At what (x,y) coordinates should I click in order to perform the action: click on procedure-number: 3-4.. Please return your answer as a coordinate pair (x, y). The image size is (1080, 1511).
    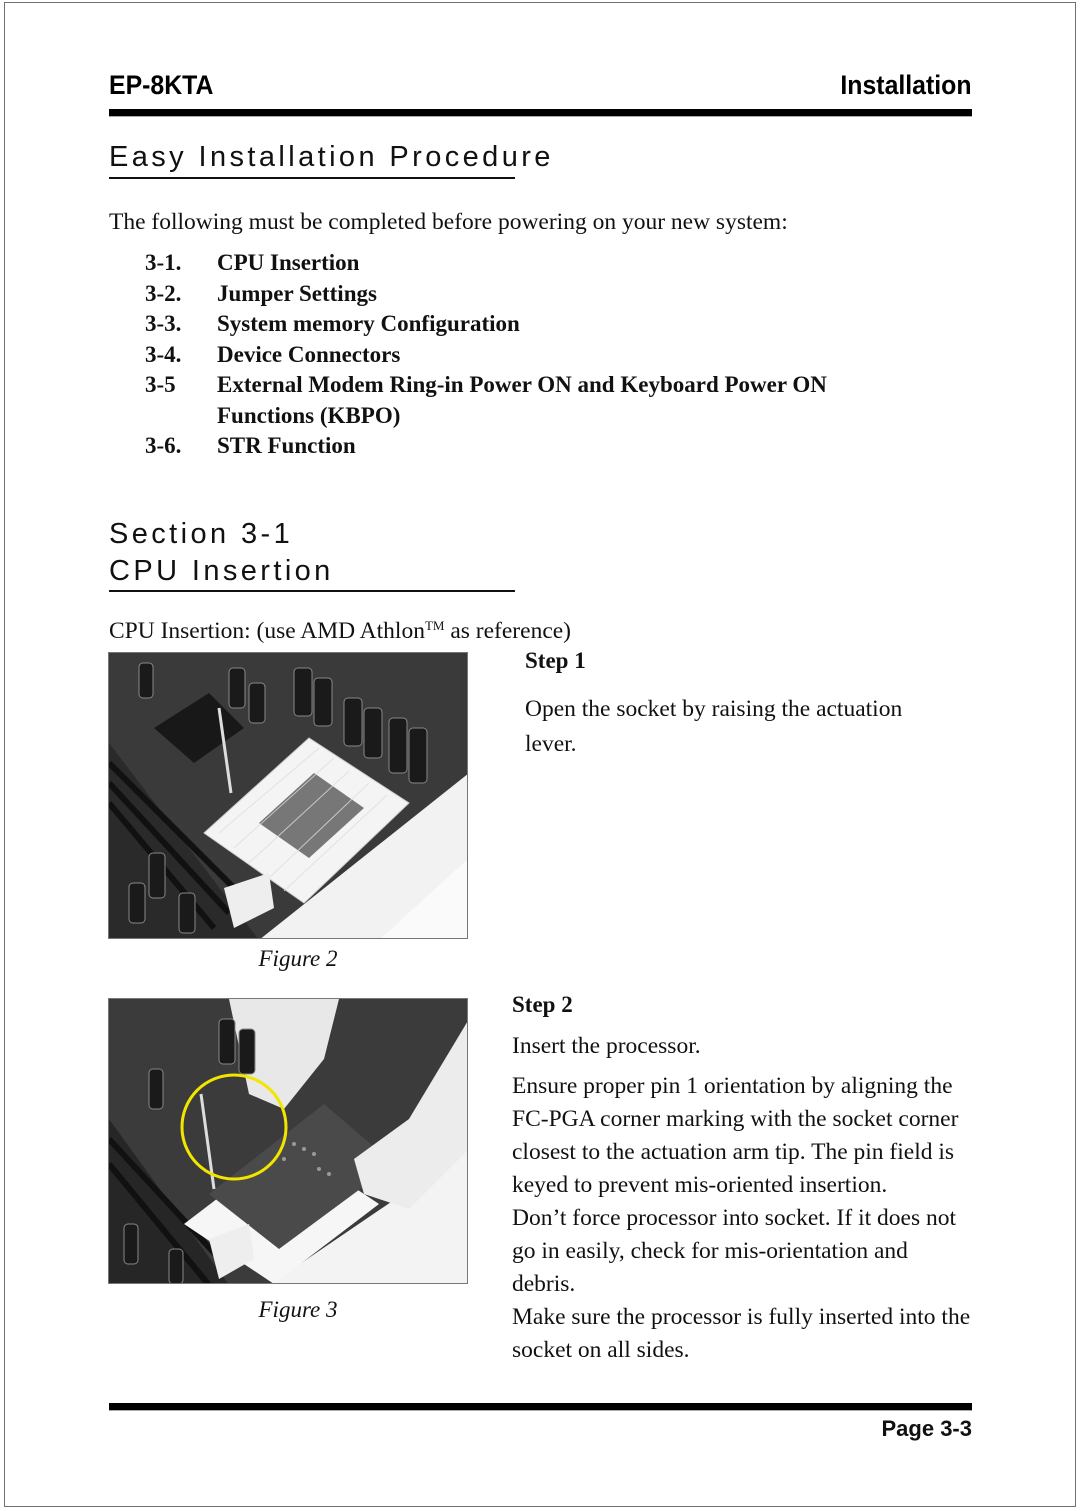
    Looking at the image, I should click on (163, 354).